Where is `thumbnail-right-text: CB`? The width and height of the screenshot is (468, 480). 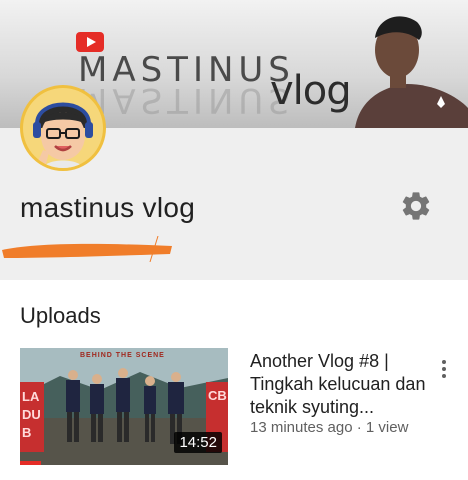 thumbnail-right-text: CB is located at coordinates (217, 395).